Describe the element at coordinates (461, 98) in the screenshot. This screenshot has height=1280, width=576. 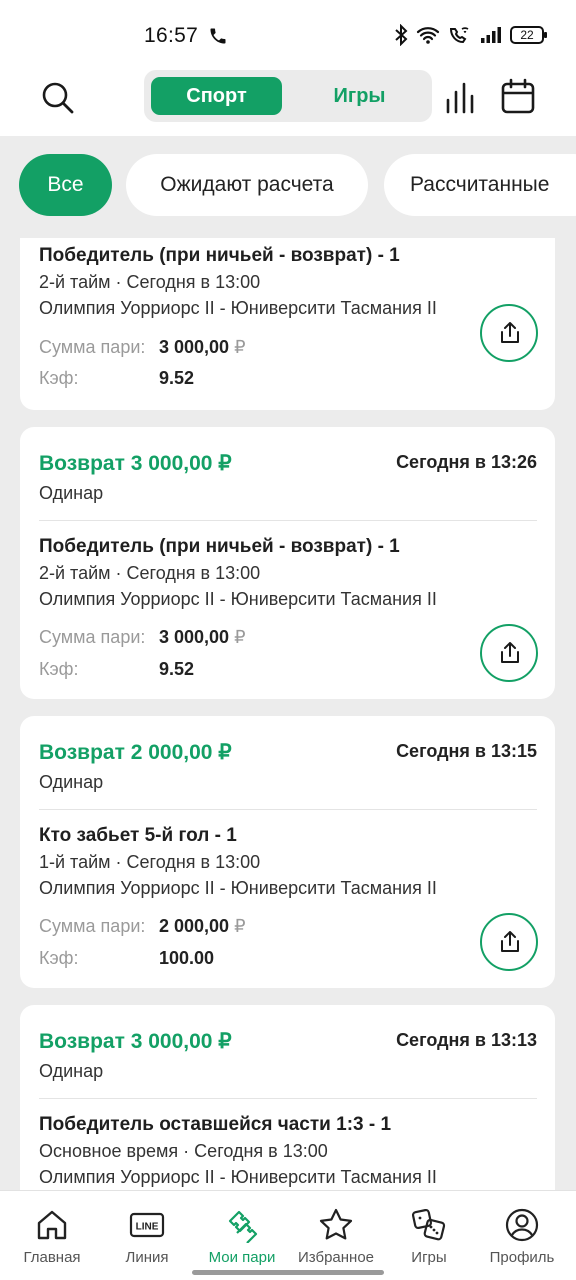
I see `stats-icon` at that location.